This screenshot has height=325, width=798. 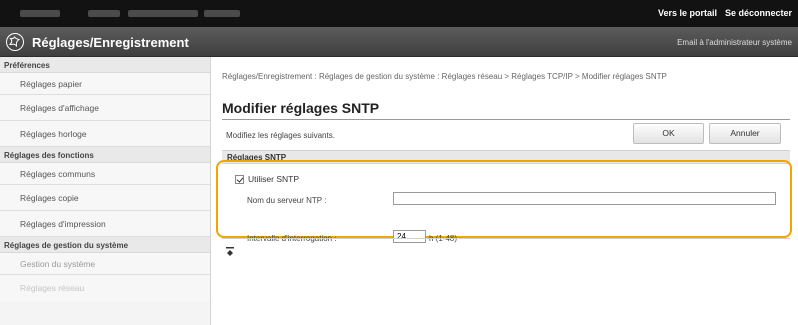 I want to click on sidebar-section-function-settings: Réglages des fonctions, so click(x=105, y=155).